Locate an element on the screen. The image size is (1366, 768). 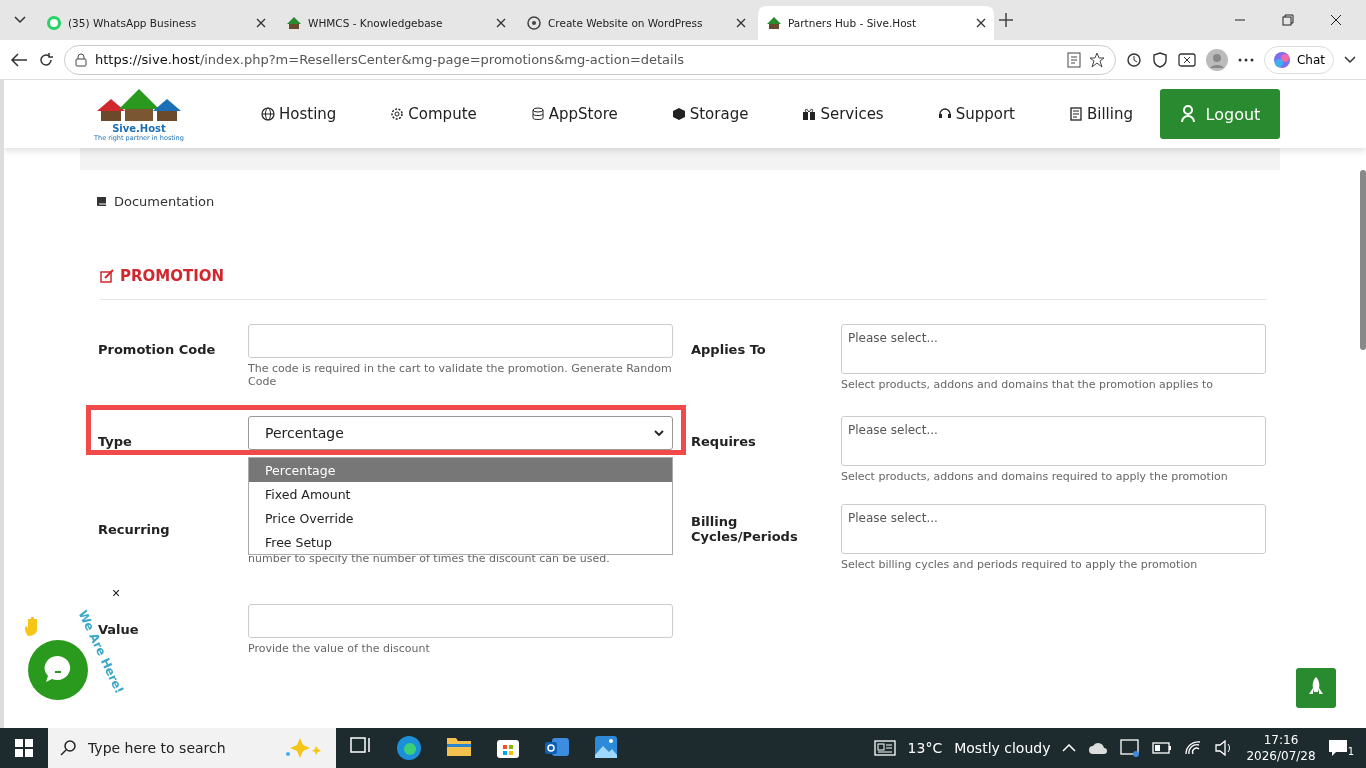
field-label: Requires is located at coordinates (723, 441).